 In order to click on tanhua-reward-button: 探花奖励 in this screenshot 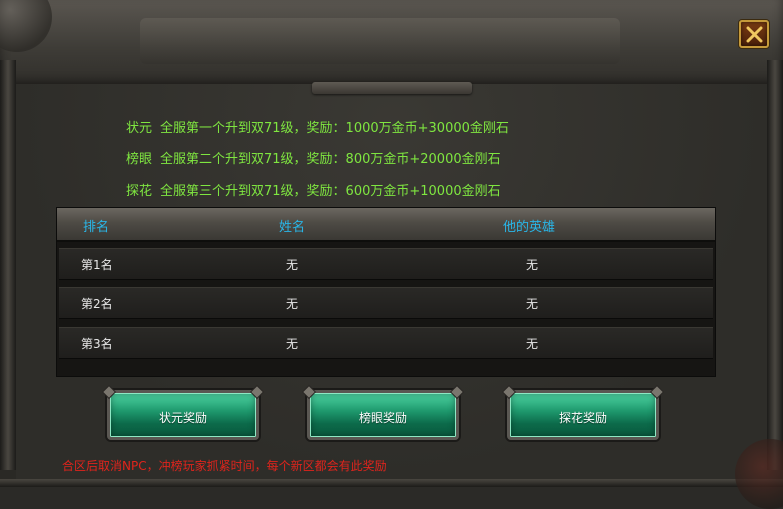, I will do `click(583, 415)`.